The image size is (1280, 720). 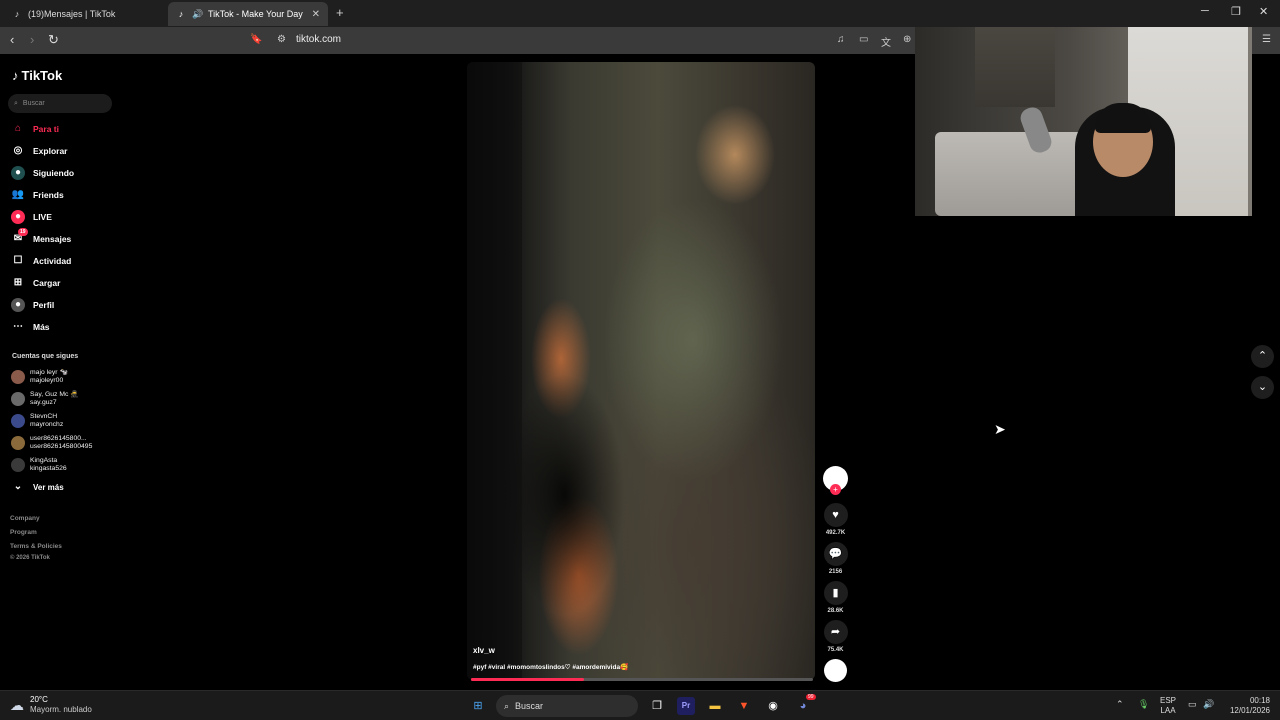 I want to click on like-action: ♥ 492.7K, so click(x=835, y=519).